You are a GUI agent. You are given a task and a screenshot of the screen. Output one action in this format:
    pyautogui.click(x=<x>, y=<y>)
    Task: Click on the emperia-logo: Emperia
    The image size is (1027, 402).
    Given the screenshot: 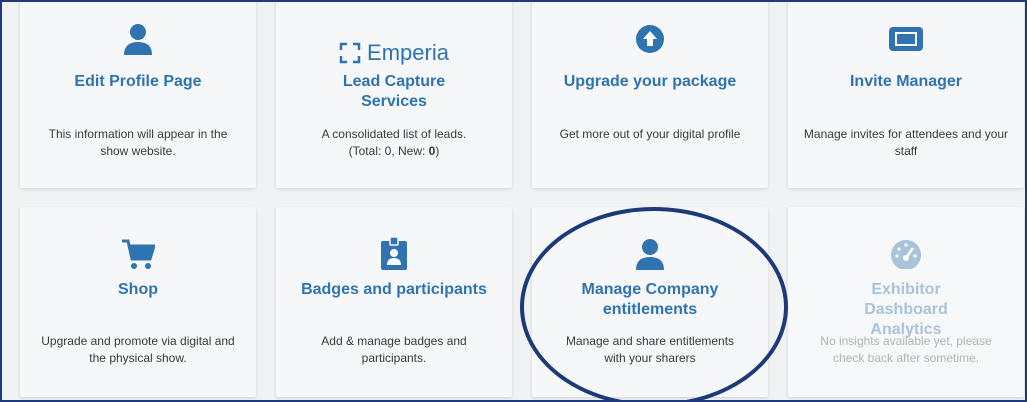 What is the action you would take?
    pyautogui.click(x=394, y=53)
    